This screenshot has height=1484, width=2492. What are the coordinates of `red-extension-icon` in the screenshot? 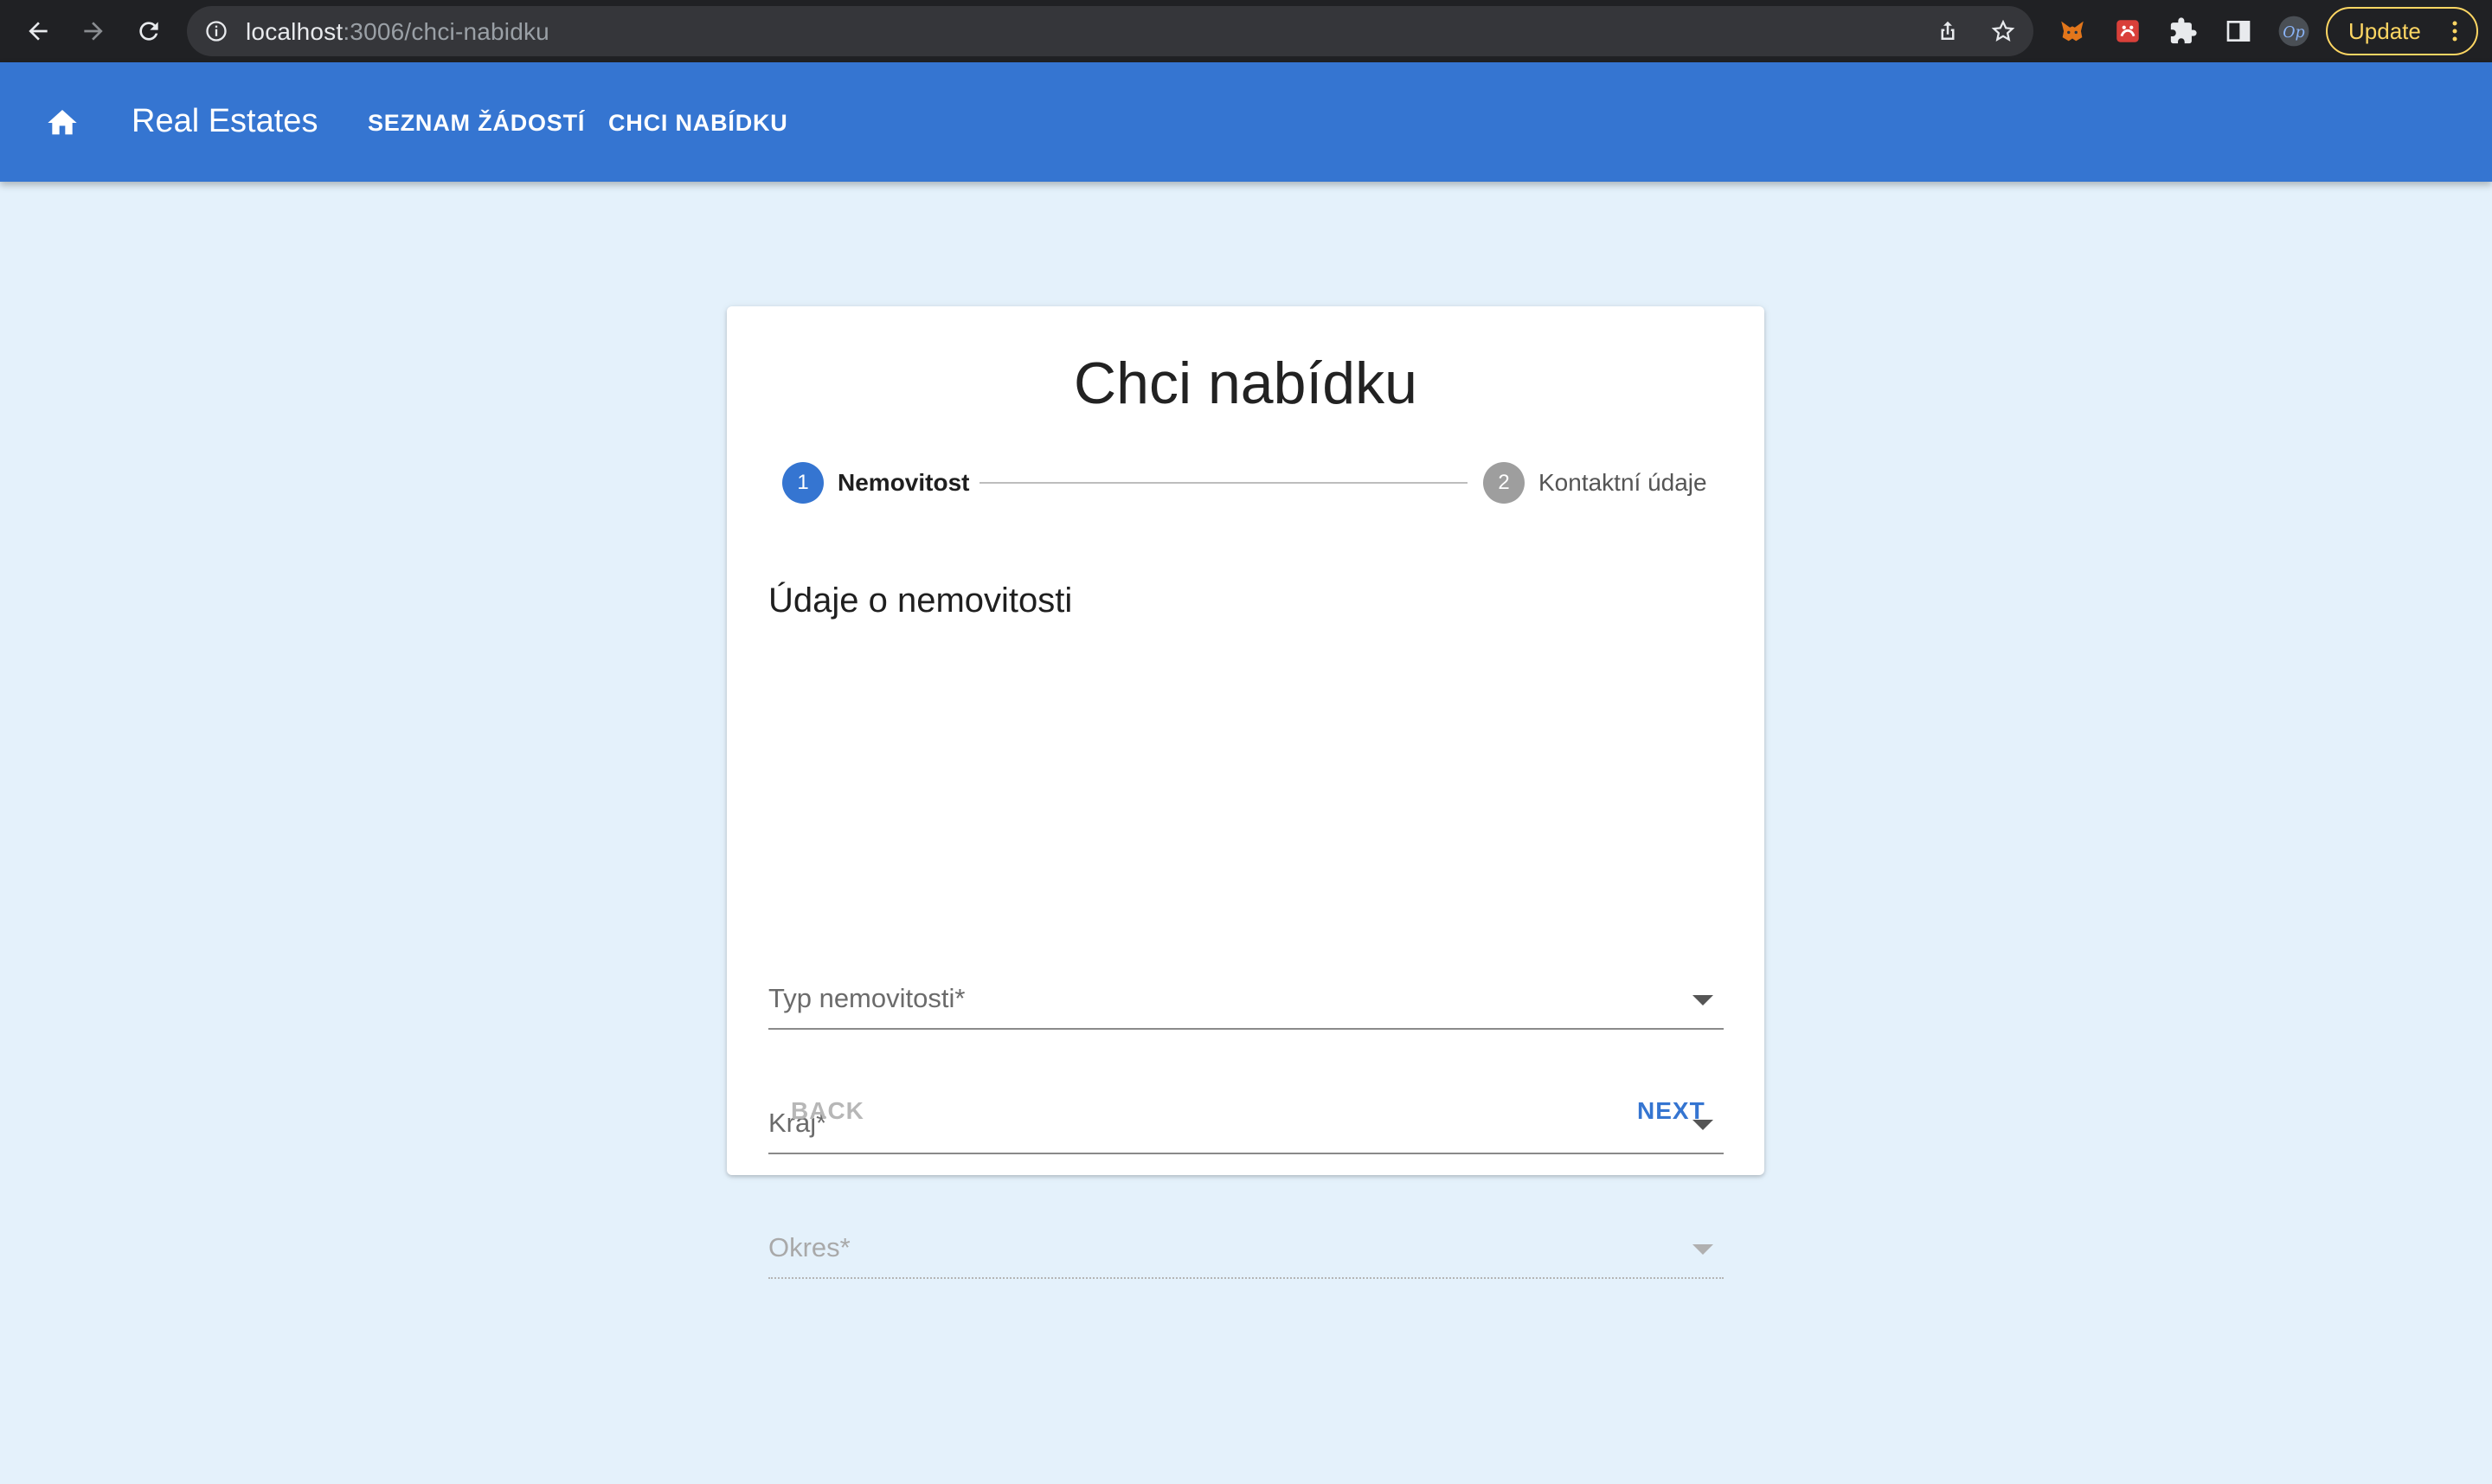 It's located at (2128, 32).